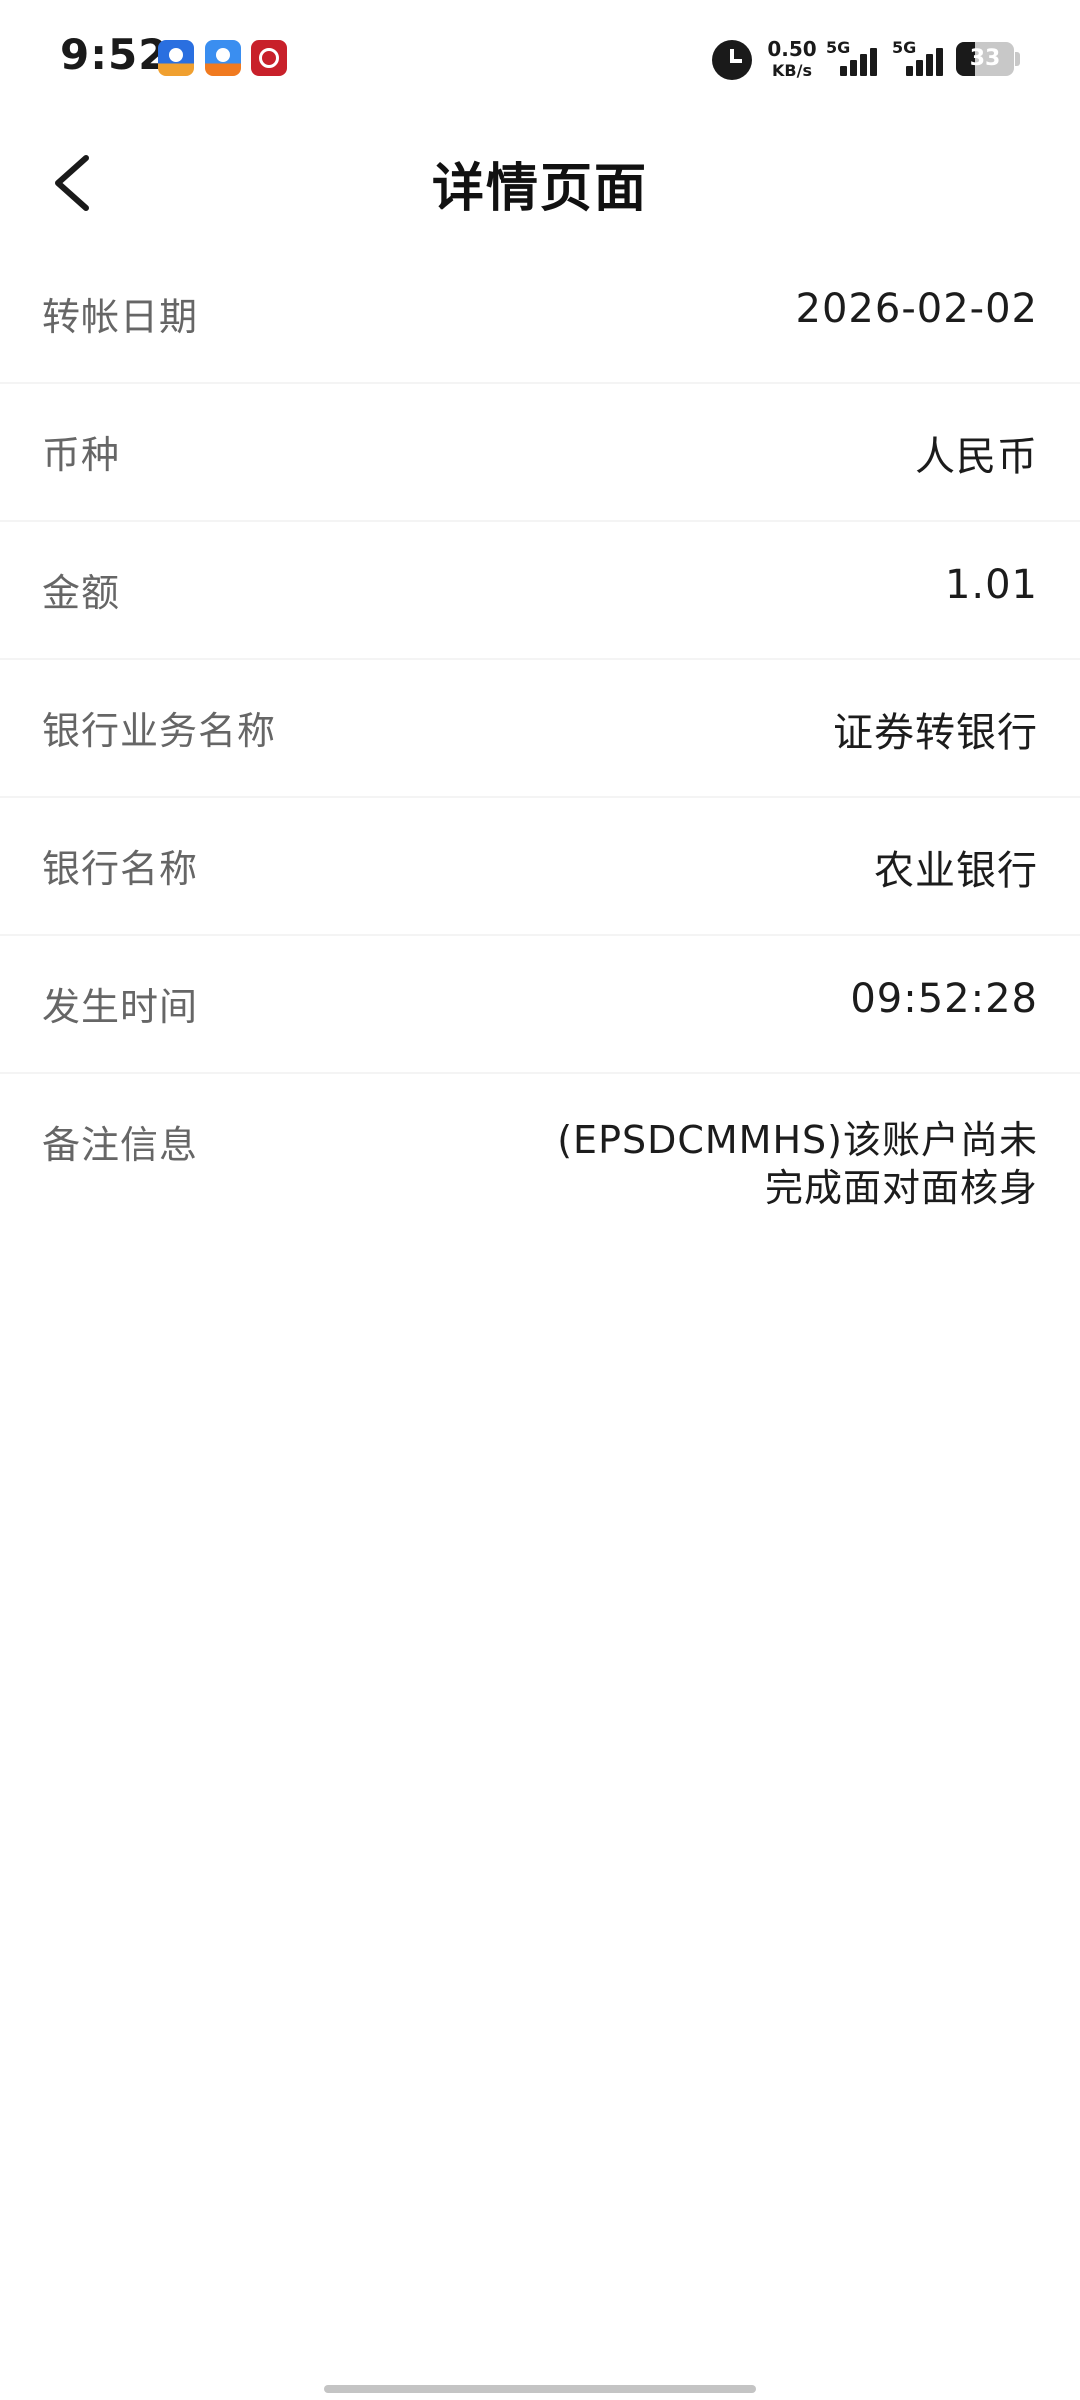 This screenshot has width=1080, height=2400. What do you see at coordinates (114, 54) in the screenshot?
I see `status-time: 9:52` at bounding box center [114, 54].